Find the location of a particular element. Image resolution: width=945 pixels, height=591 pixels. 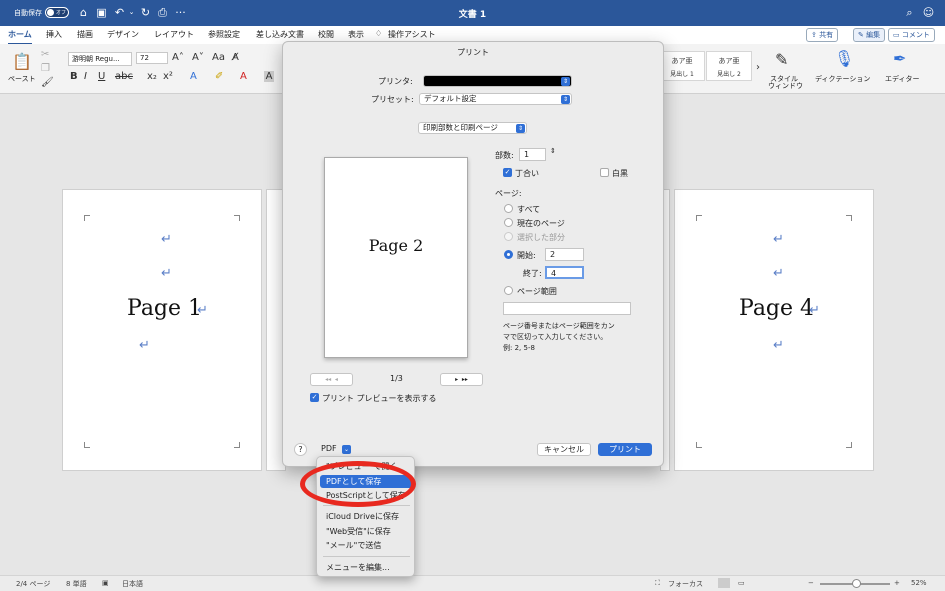

radio-all-pages is located at coordinates (508, 208).